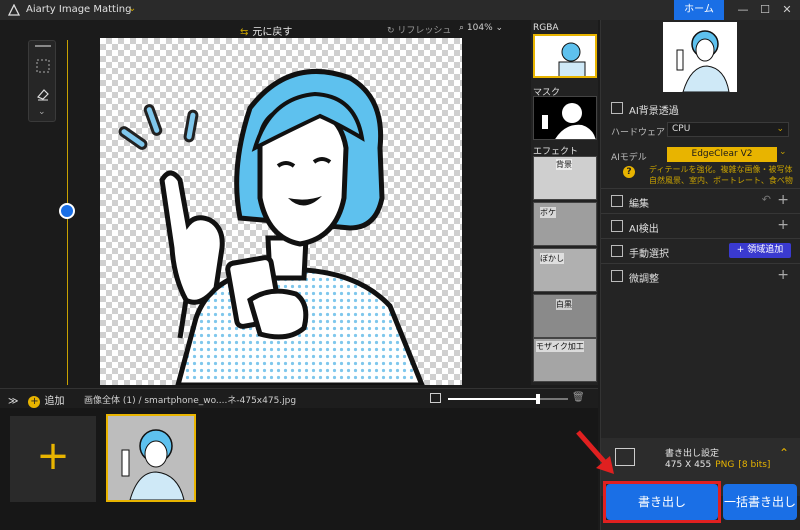  I want to click on effect-thumbnail-blur: ぼかし, so click(565, 270).